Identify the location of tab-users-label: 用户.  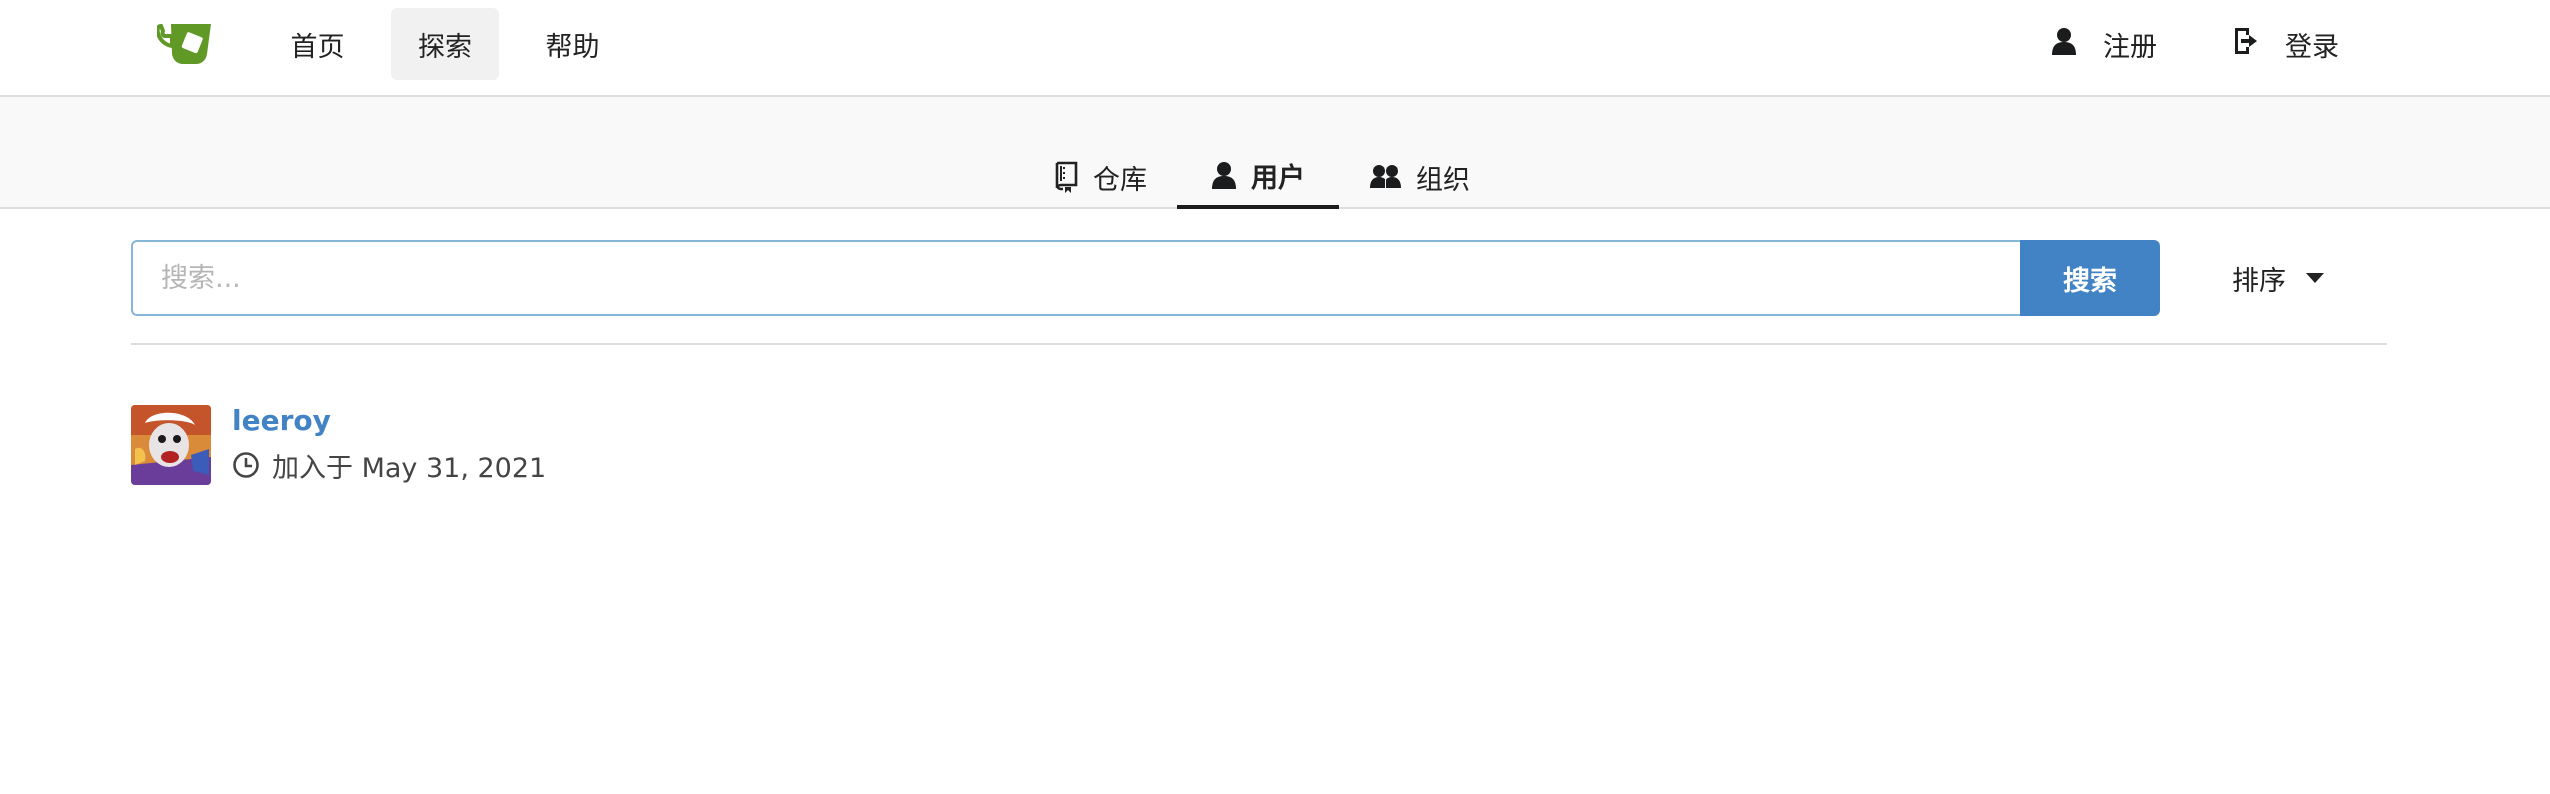
(1278, 178).